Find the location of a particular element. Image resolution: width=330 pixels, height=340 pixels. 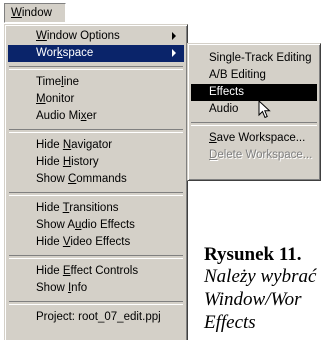

window-menu-title: Window is located at coordinates (35, 13).